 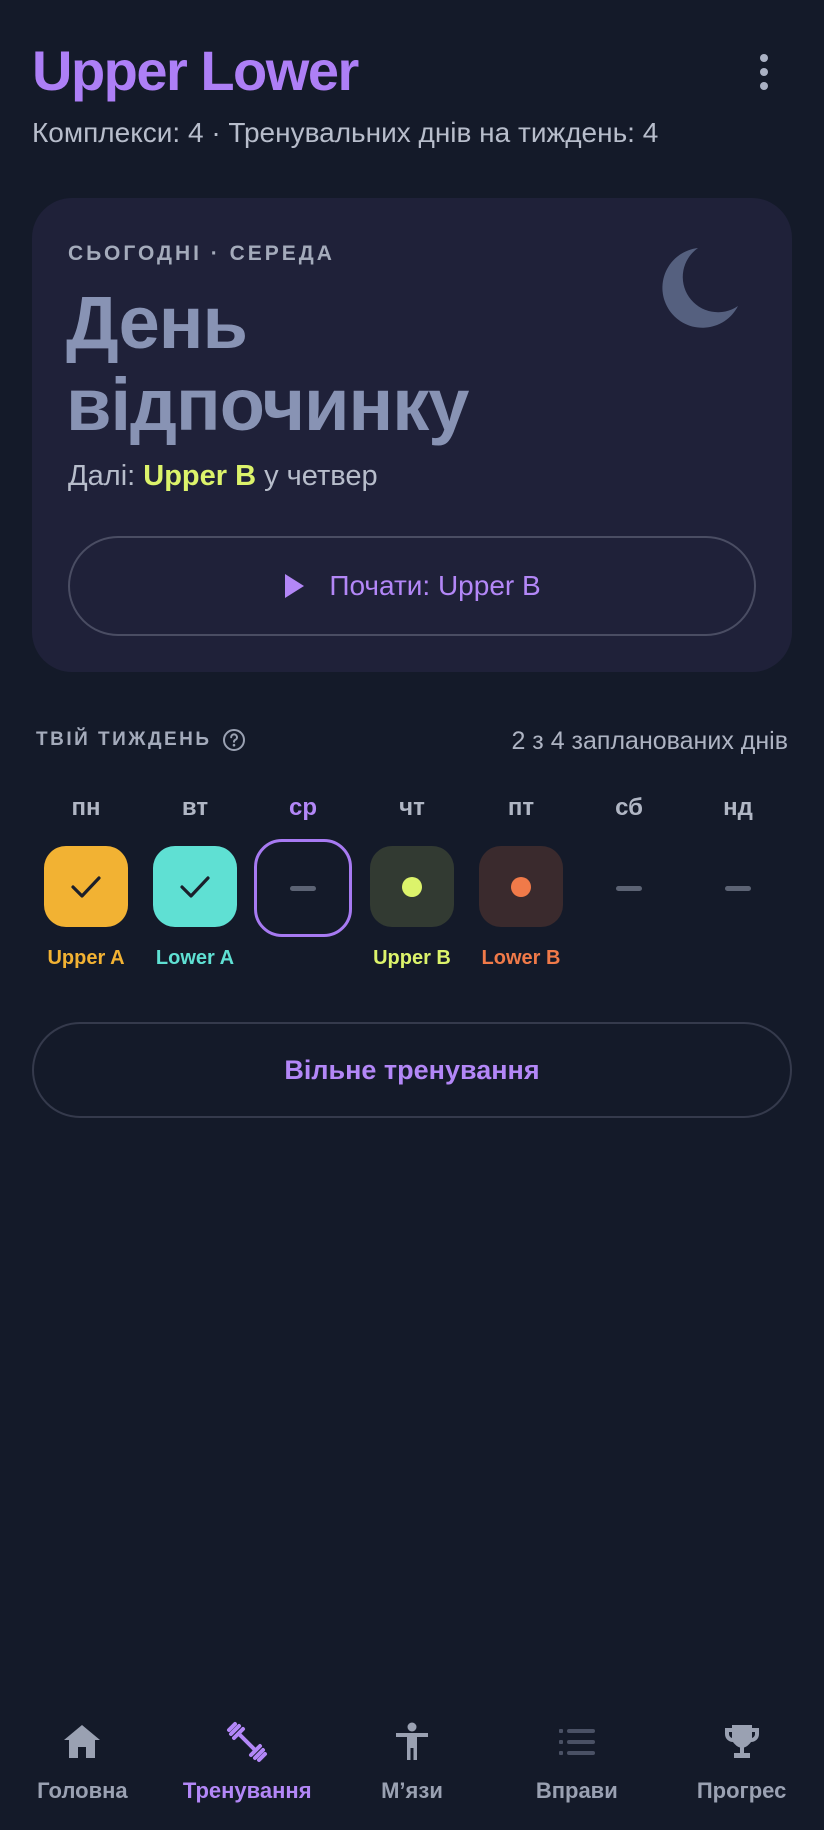 What do you see at coordinates (157, 322) in the screenshot?
I see `today-title-line1: День` at bounding box center [157, 322].